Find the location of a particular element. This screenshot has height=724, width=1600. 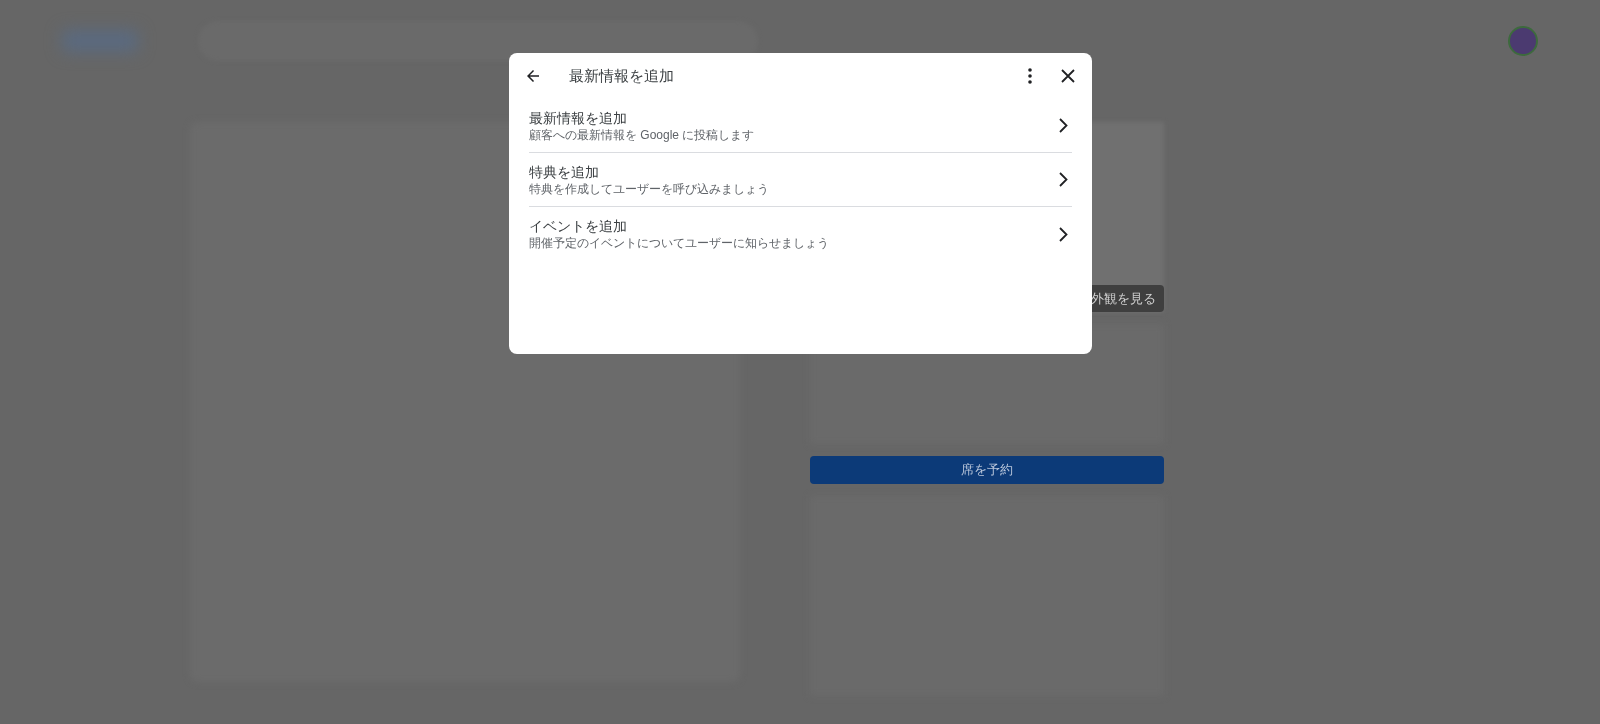

option-title: 最新情報を追加 is located at coordinates (578, 117).